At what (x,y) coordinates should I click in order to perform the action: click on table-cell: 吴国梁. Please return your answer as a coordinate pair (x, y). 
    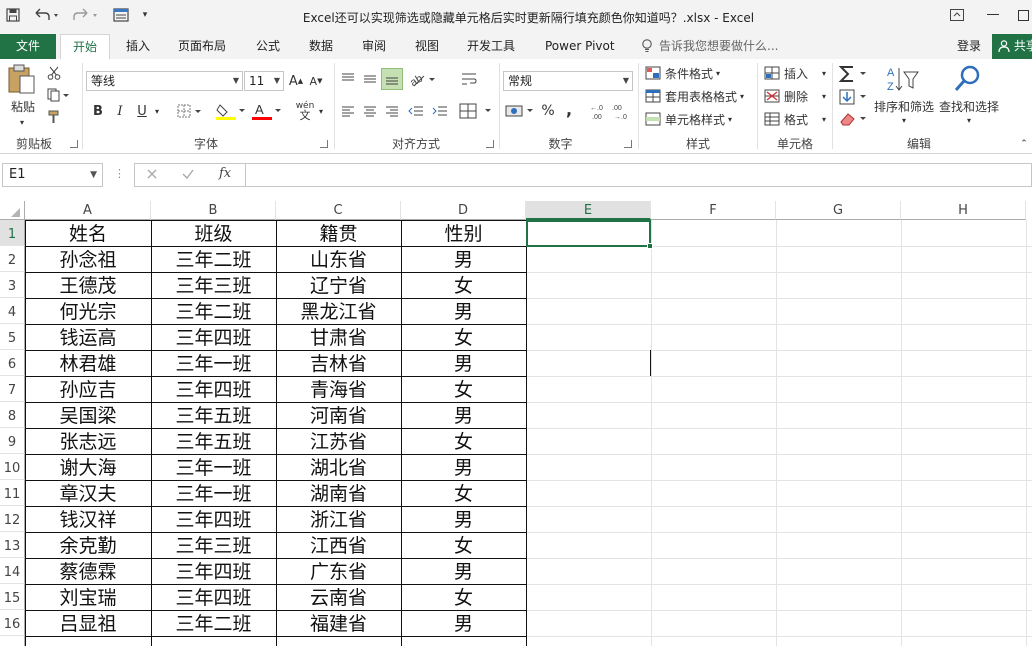
    Looking at the image, I should click on (88, 416).